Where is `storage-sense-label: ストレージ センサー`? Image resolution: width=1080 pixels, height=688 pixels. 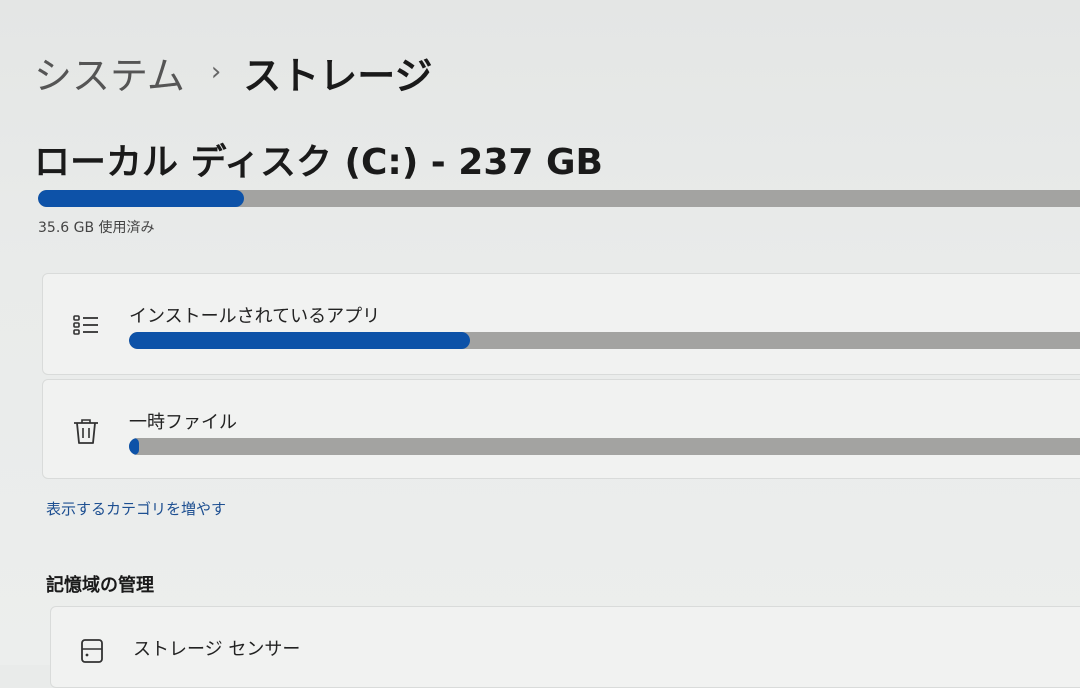
storage-sense-label: ストレージ センサー is located at coordinates (217, 649).